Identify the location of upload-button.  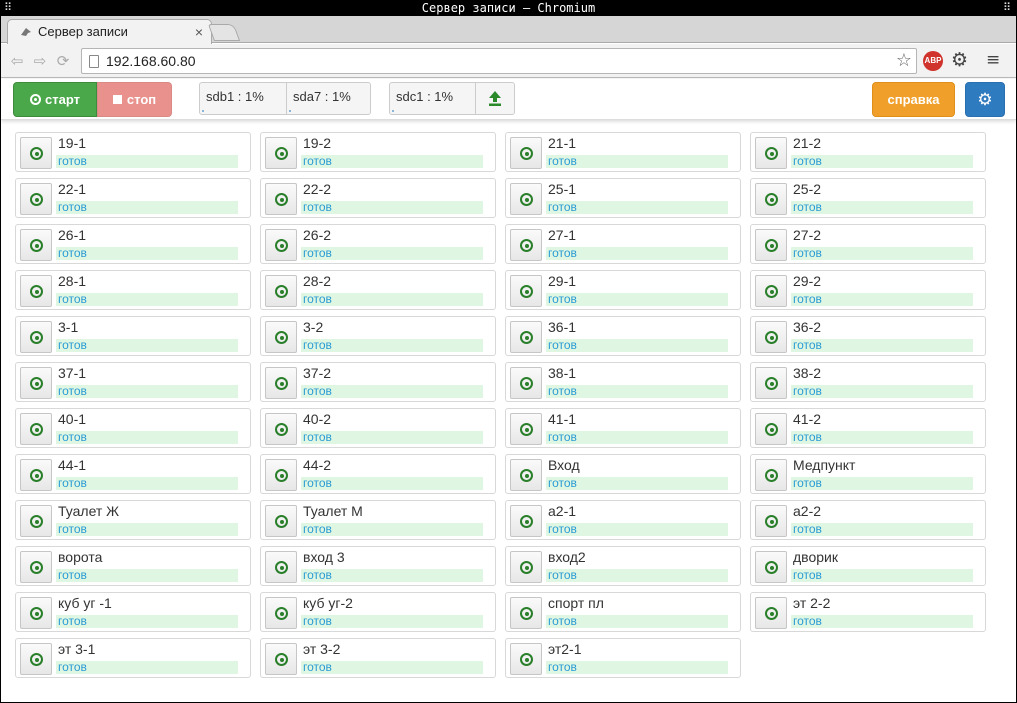
(494, 98).